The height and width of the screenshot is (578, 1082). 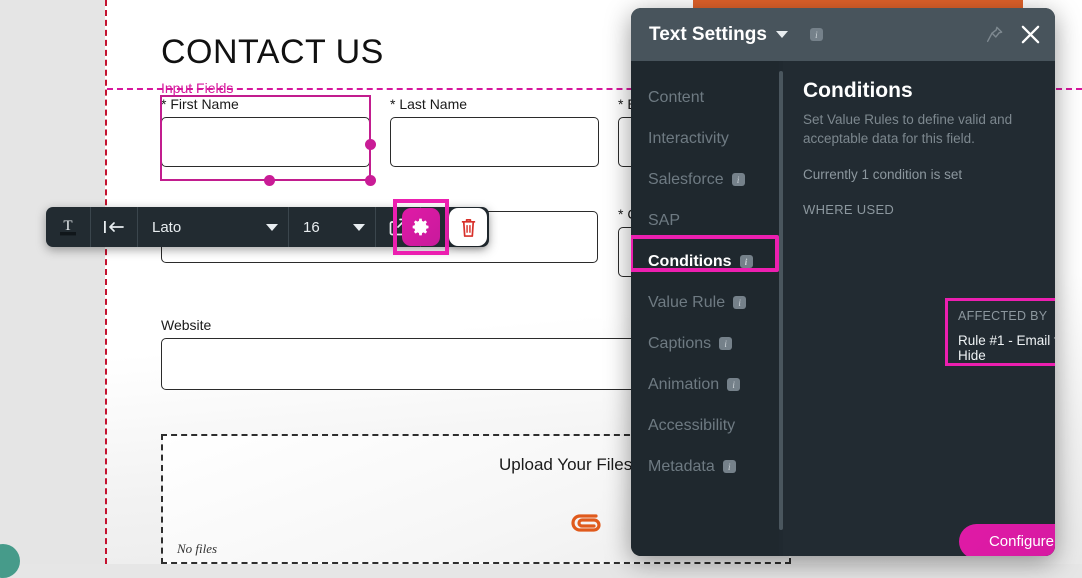 I want to click on nav-item-metadata: Metadata i, so click(x=705, y=466).